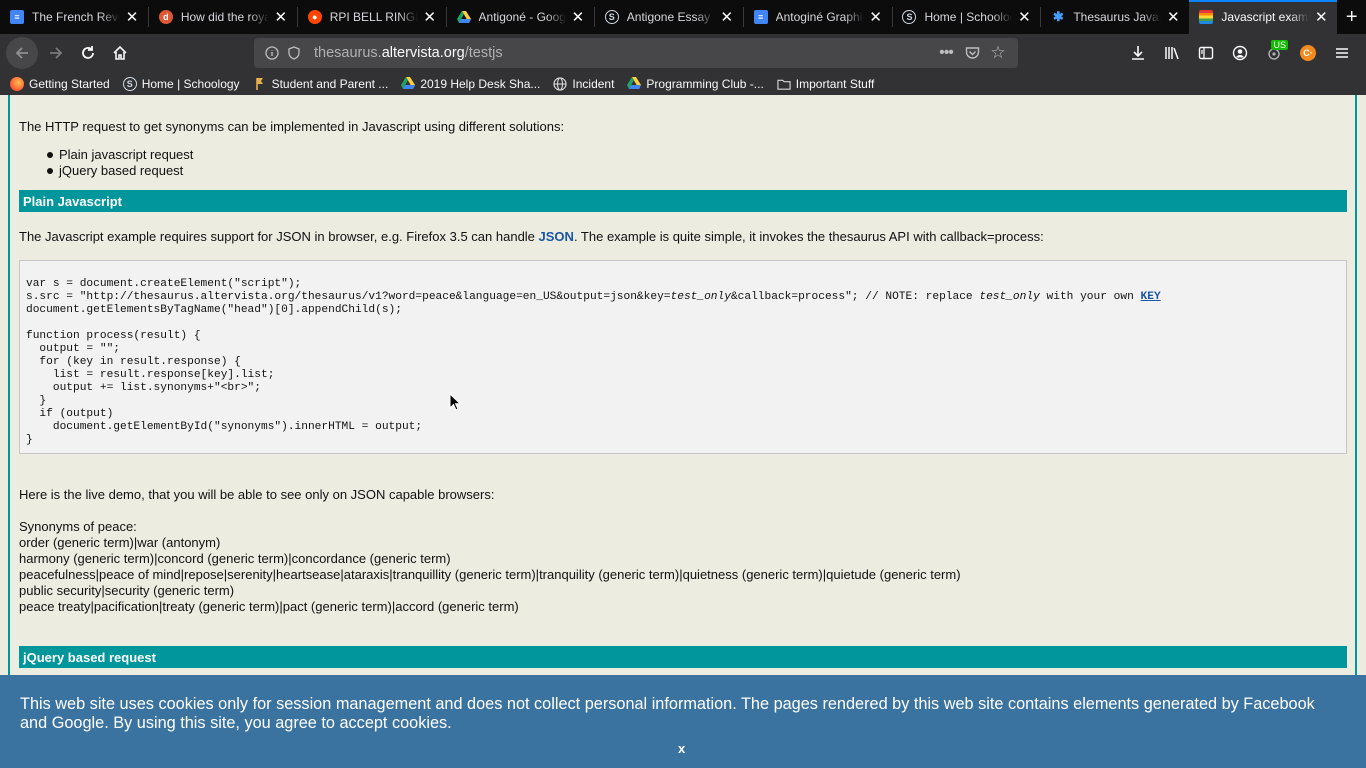  Describe the element at coordinates (455, 402) in the screenshot. I see `mouse-cursor-icon` at that location.